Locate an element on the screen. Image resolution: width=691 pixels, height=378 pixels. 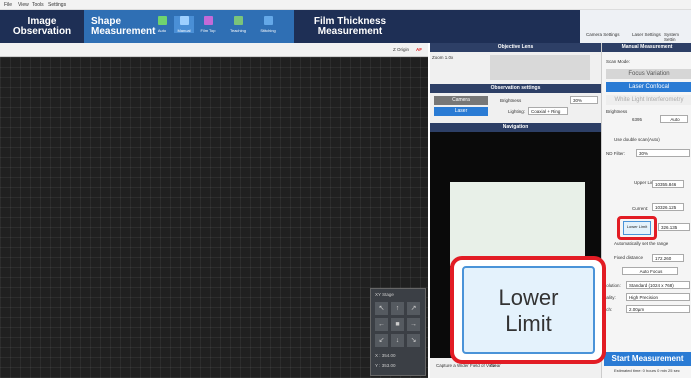
teaching-icon is located at coordinates (238, 20).